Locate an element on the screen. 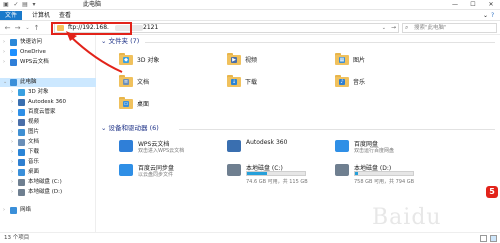 This screenshot has width=500, height=243. folder-item: ▶ 视频 is located at coordinates (272, 60).